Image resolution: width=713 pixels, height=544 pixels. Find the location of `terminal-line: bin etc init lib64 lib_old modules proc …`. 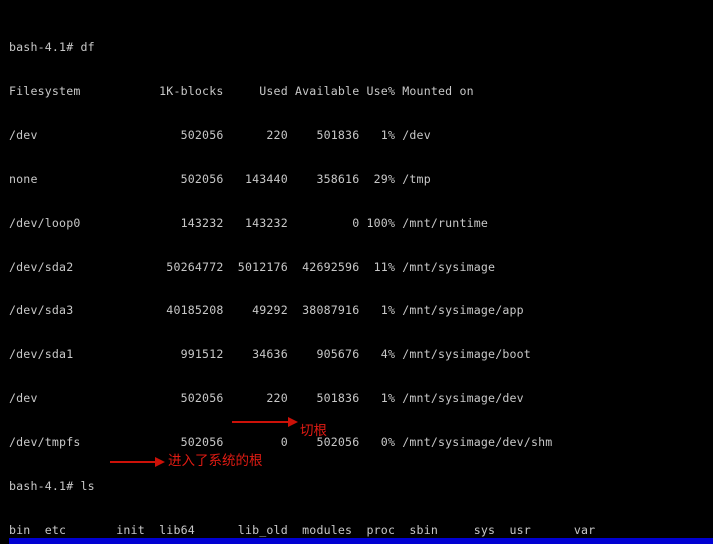

terminal-line: bin etc init lib64 lib_old modules proc … is located at coordinates (302, 529).